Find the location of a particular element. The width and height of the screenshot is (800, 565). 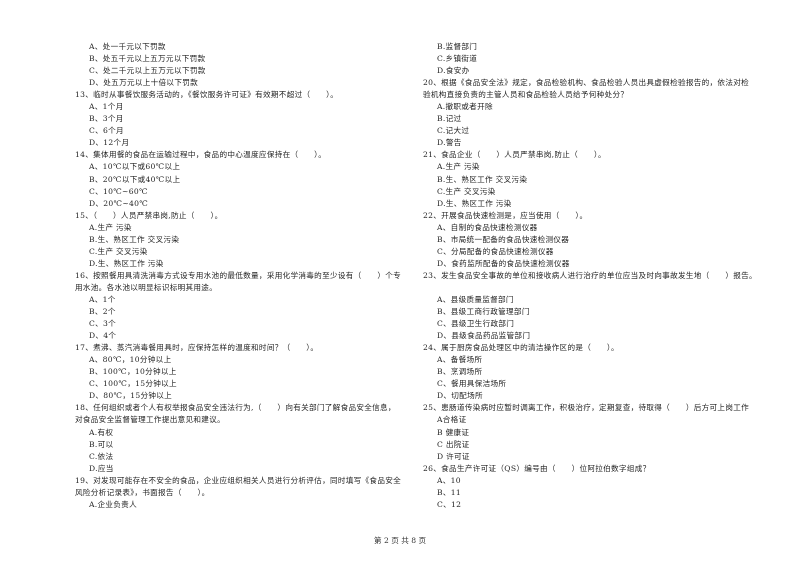

answer-option: C.依法 is located at coordinates (101, 456).